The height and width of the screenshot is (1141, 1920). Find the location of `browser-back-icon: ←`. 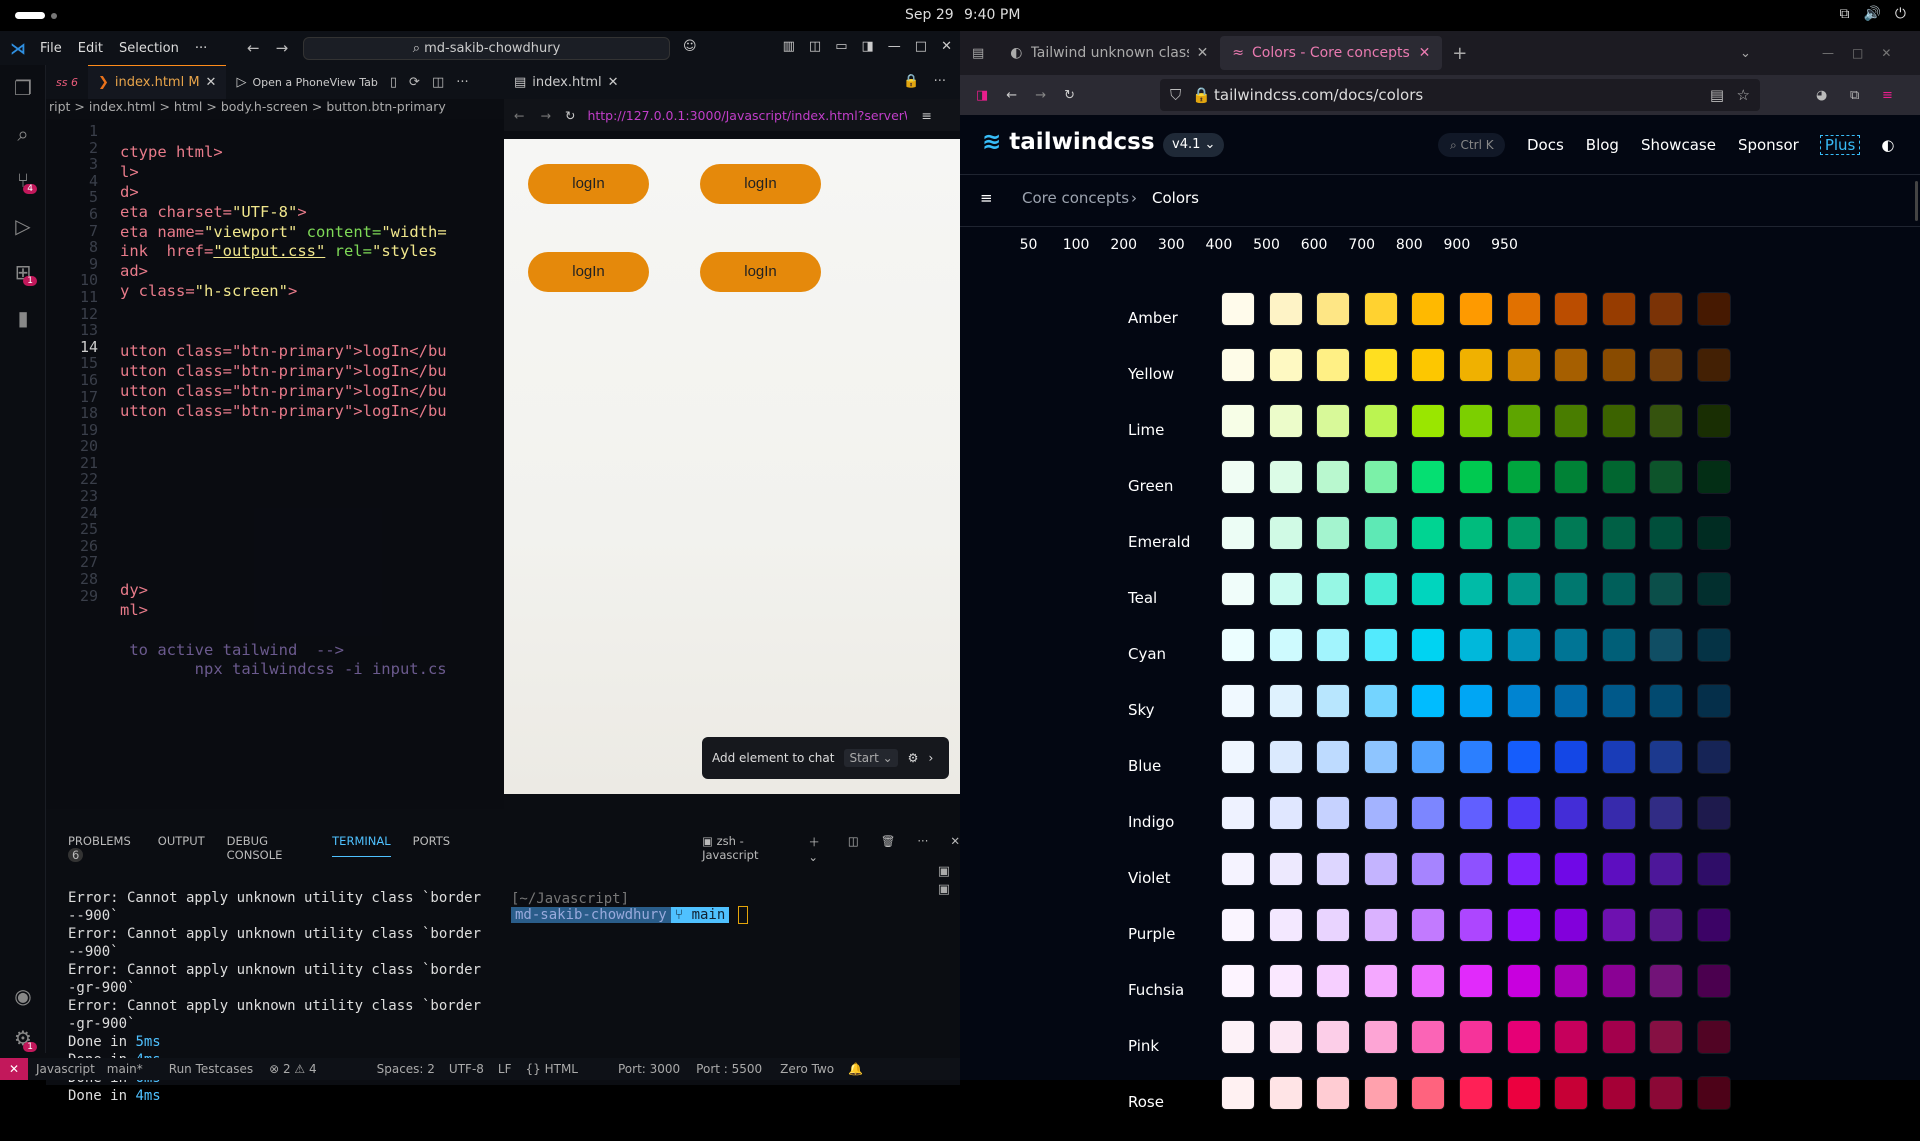

browser-back-icon: ← is located at coordinates (1011, 95).